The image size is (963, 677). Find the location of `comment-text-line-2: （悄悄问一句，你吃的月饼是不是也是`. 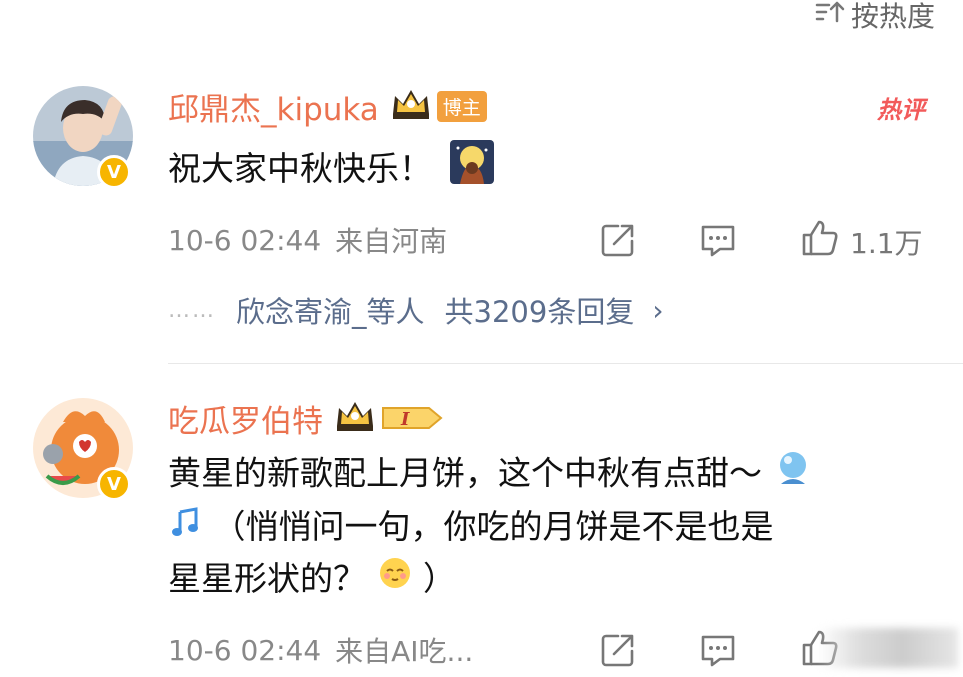

comment-text-line-2: （悄悄问一句，你吃的月饼是不是也是 is located at coordinates (493, 526).